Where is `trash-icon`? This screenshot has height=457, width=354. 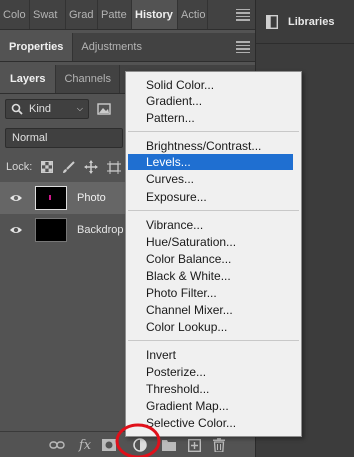
trash-icon is located at coordinates (219, 445).